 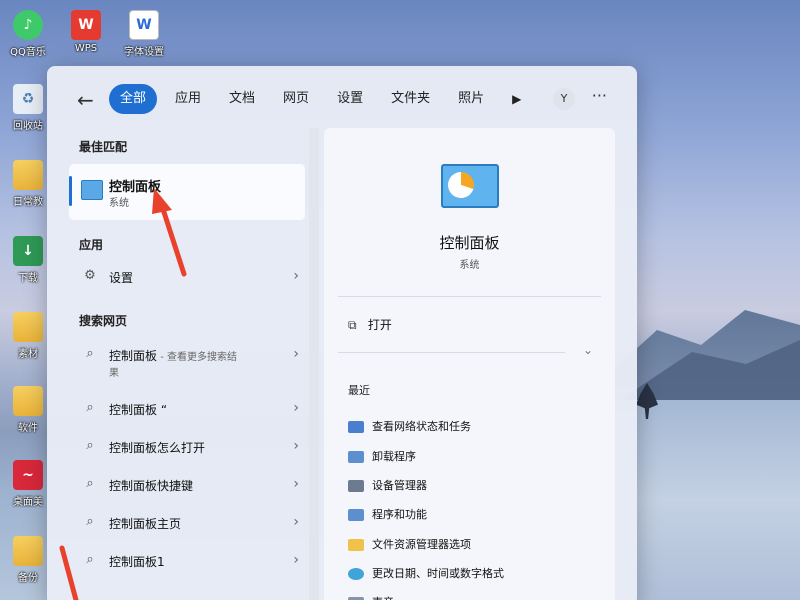 I want to click on annotation-arrow-best-match, so click(x=169, y=232).